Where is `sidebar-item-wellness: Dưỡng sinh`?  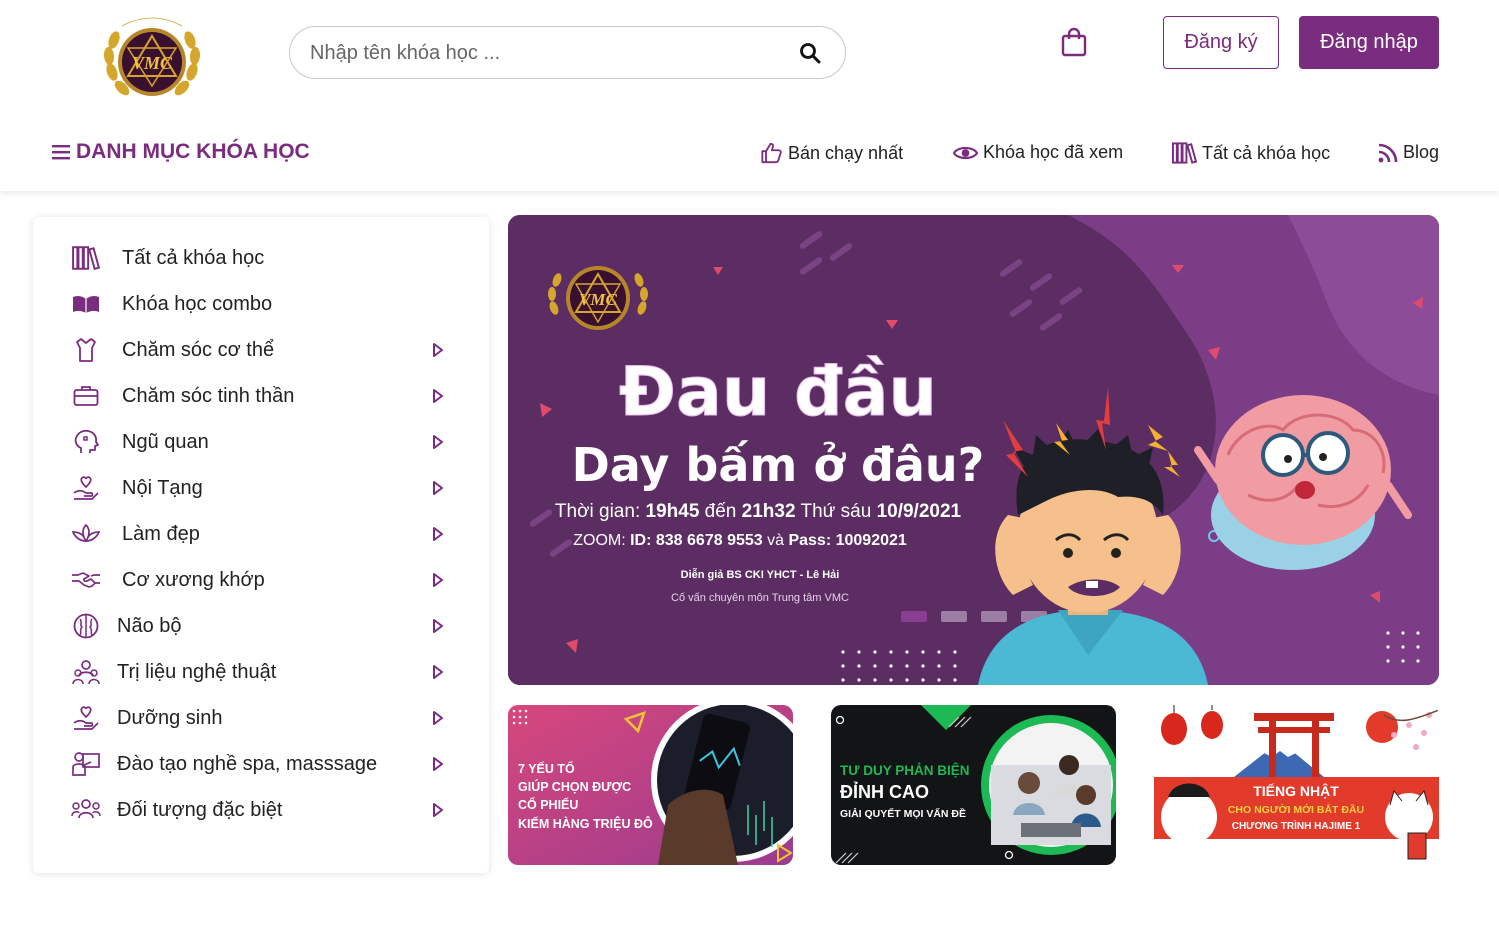
sidebar-item-wellness: Dưỡng sinh is located at coordinates (261, 718).